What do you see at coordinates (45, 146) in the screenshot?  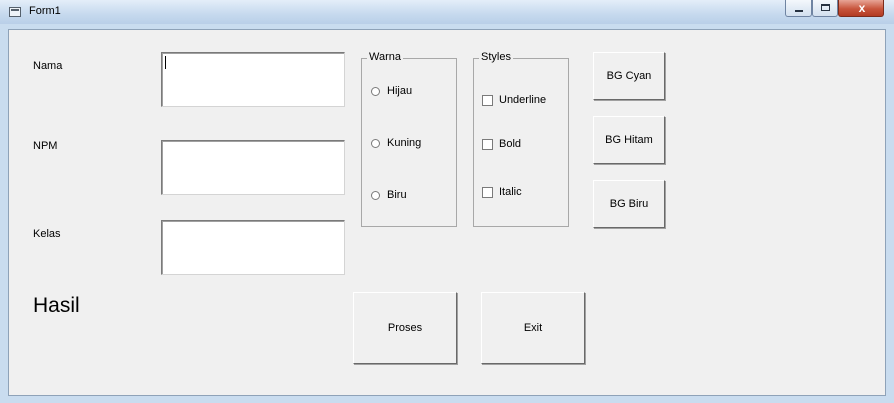 I see `npm-label: NPM` at bounding box center [45, 146].